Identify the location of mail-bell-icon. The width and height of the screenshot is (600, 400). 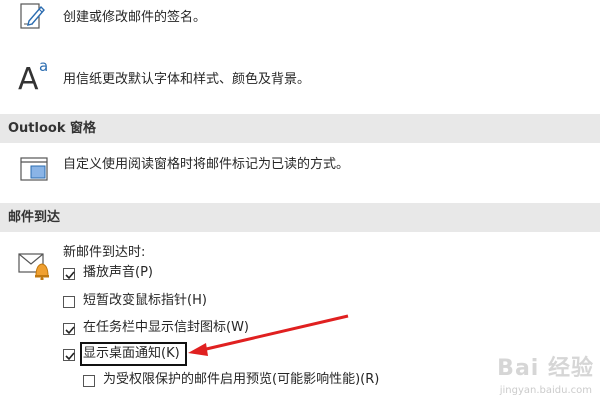
(35, 265).